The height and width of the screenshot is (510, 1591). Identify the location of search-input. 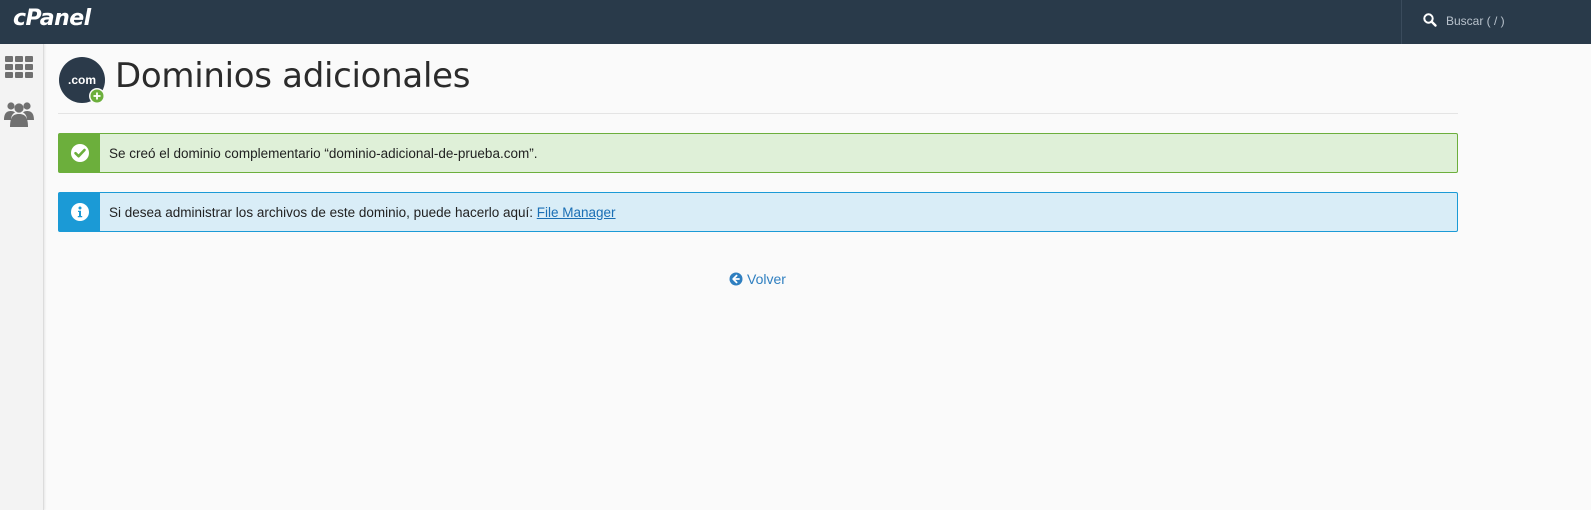
(1511, 21).